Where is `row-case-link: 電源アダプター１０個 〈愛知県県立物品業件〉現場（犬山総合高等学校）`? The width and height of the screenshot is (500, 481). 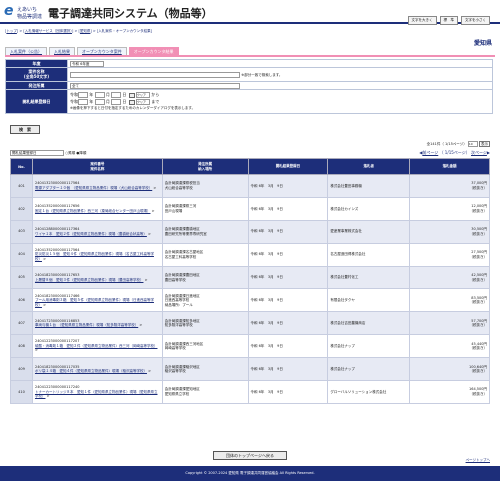
row-case-link: 電源アダプター１０個 〈愛知県県立物品業件〉現場（犬山総合高等学校） is located at coordinates (93, 188).